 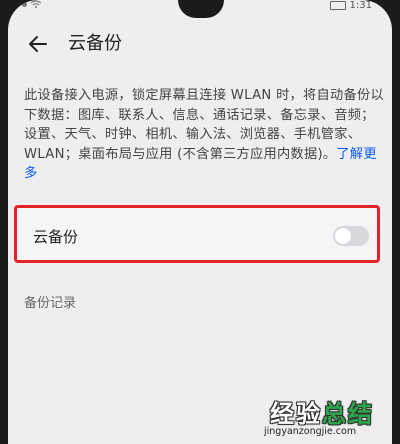 I want to click on status-icons-right: 1:31, so click(x=350, y=5).